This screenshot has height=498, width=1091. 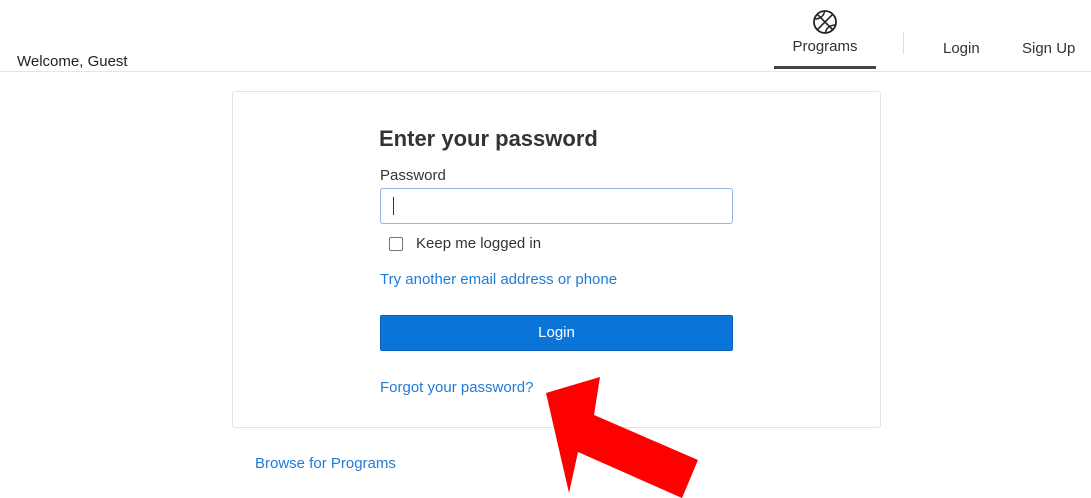 What do you see at coordinates (325, 463) in the screenshot?
I see `browse-programs-link: Browse for Programs` at bounding box center [325, 463].